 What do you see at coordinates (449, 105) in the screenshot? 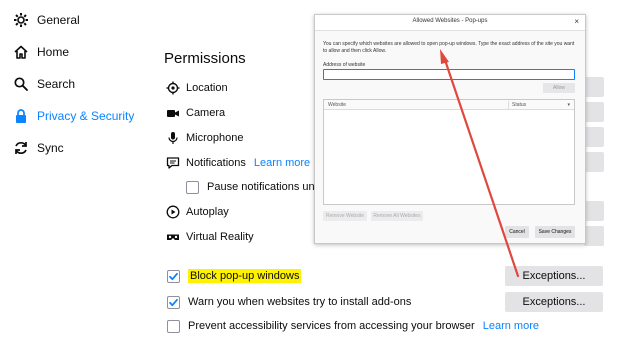
I see `websites-table-header: Website Status ▾` at bounding box center [449, 105].